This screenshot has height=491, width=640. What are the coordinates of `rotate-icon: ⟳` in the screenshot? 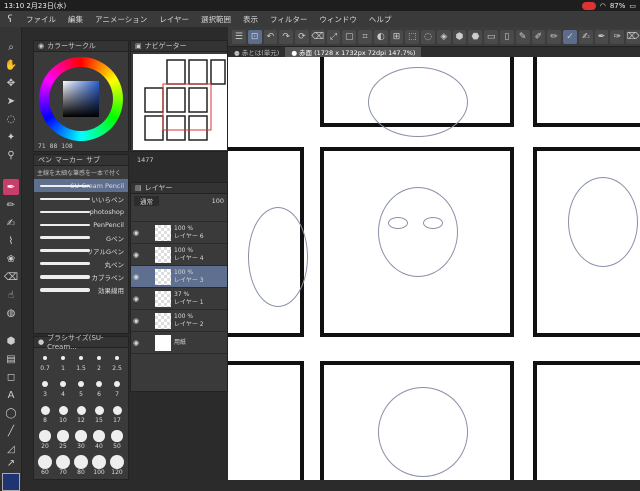 It's located at (302, 36).